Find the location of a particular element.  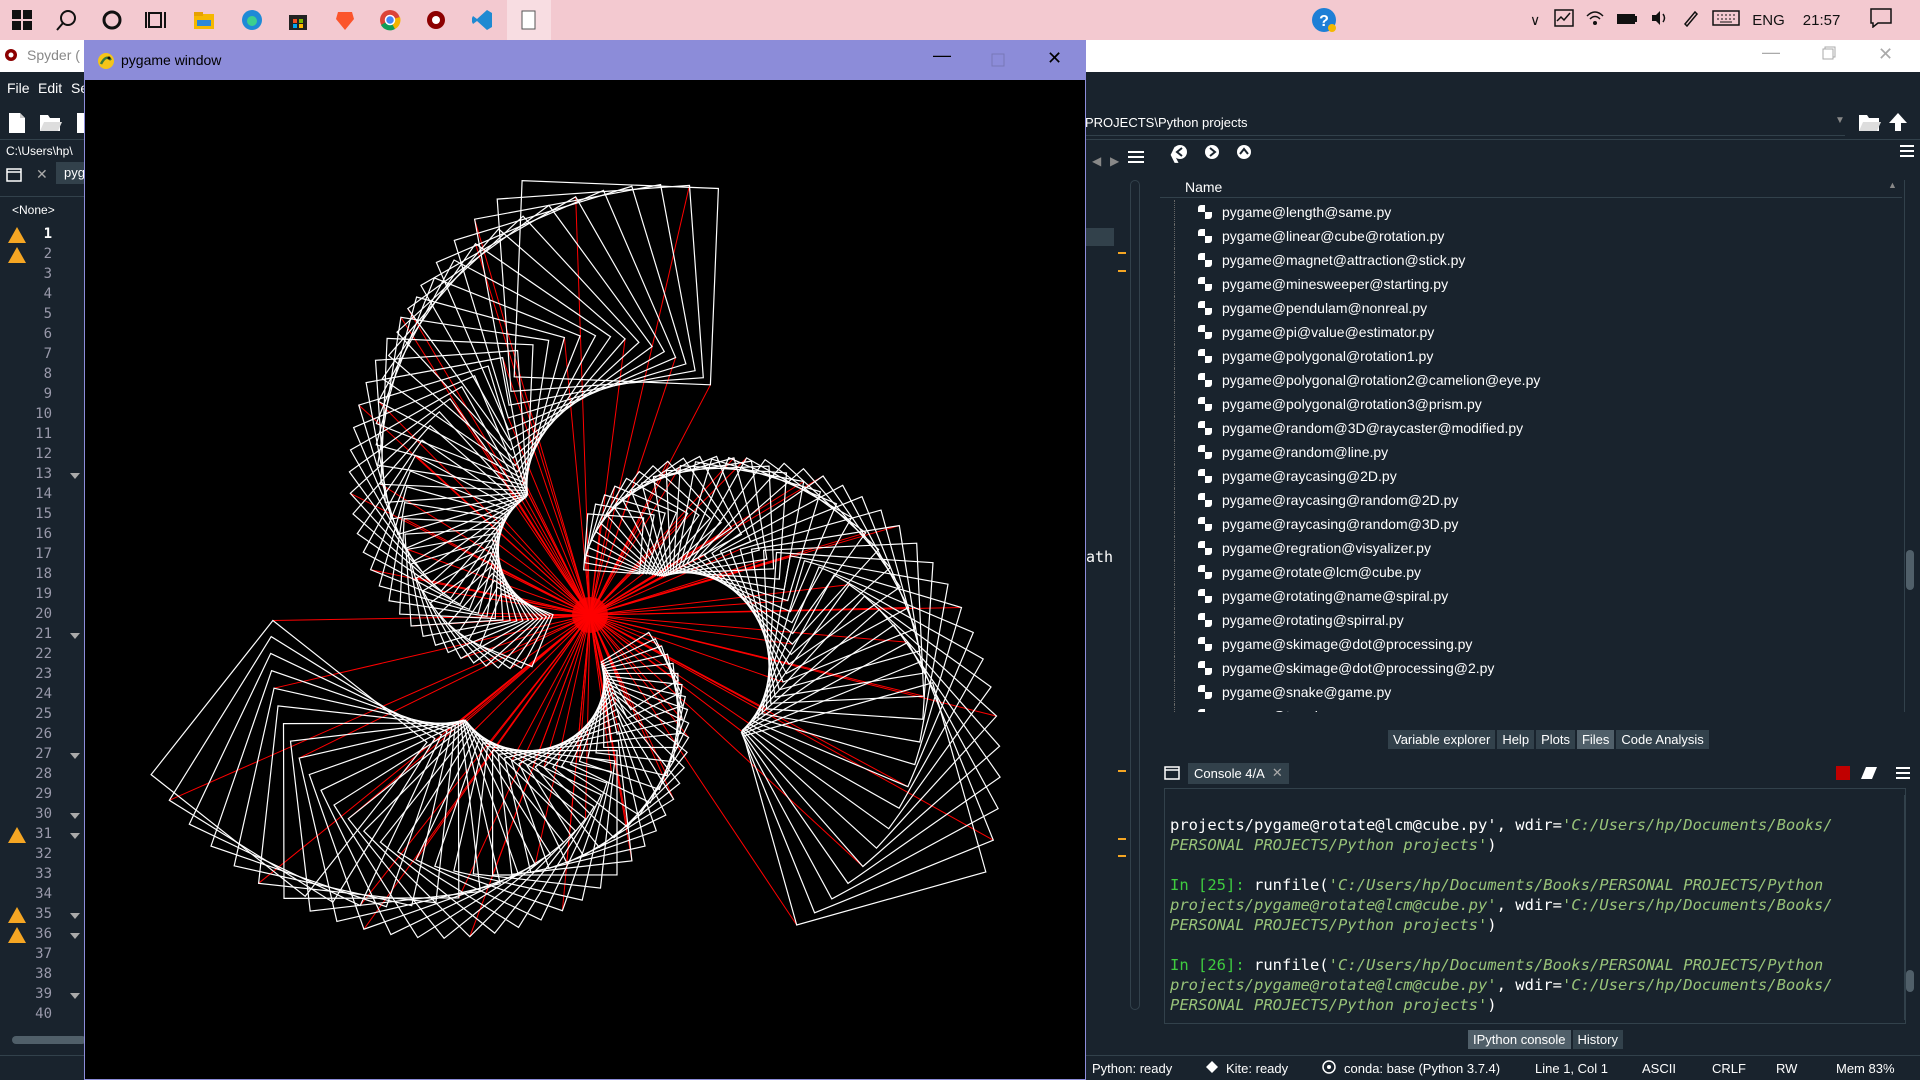

file-list-item: pygame@snake@game.py is located at coordinates (1282, 692).